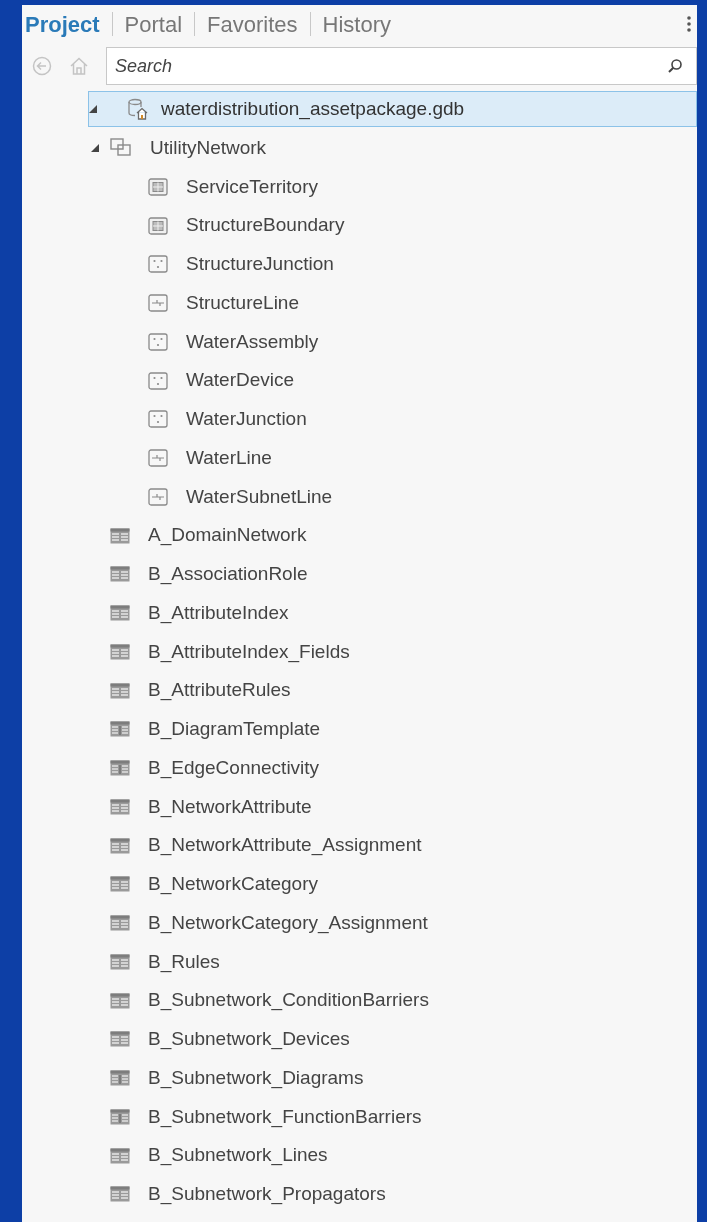  Describe the element at coordinates (359, 497) in the screenshot. I see `tree-item: WaterSubnetLine` at that location.